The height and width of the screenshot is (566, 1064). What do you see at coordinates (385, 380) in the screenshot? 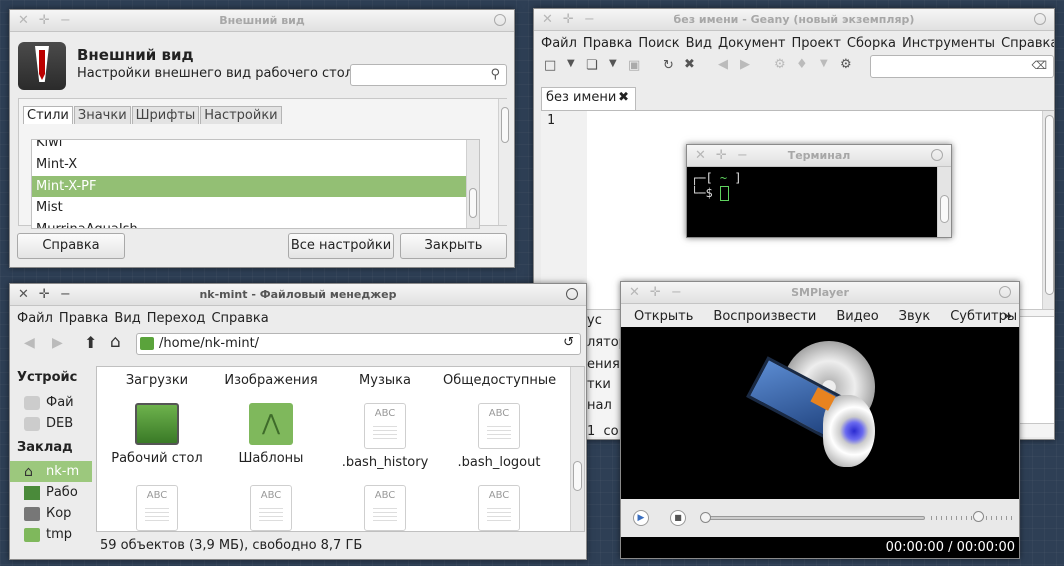
I see `file-item: Музыка` at bounding box center [385, 380].